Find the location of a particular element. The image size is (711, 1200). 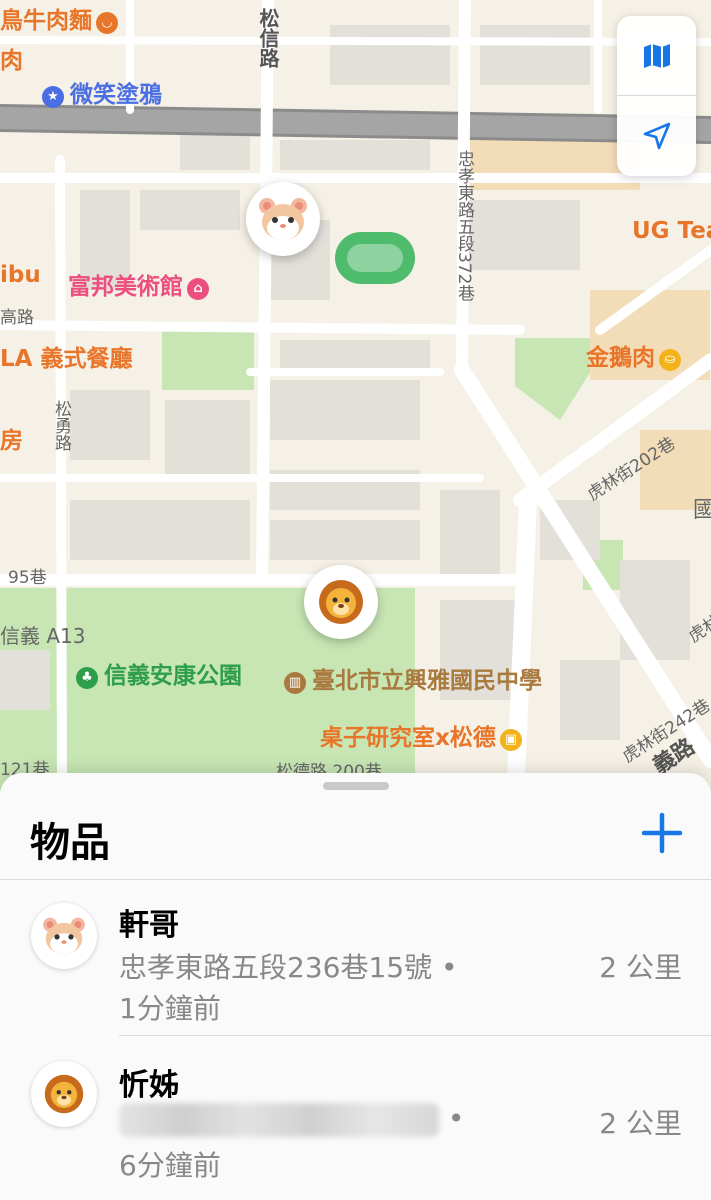

lion-map-pin is located at coordinates (341, 602).